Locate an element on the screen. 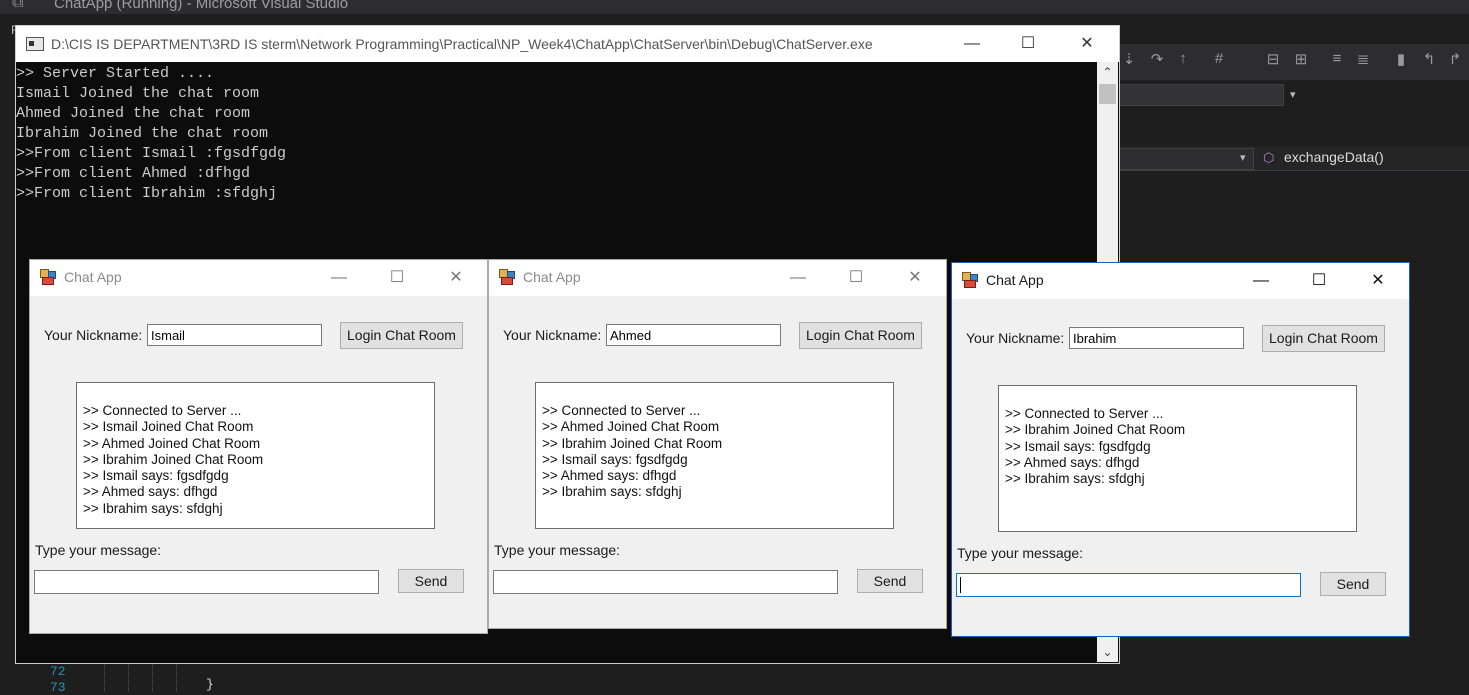  step-into-icon: ⇣ is located at coordinates (1129, 59).